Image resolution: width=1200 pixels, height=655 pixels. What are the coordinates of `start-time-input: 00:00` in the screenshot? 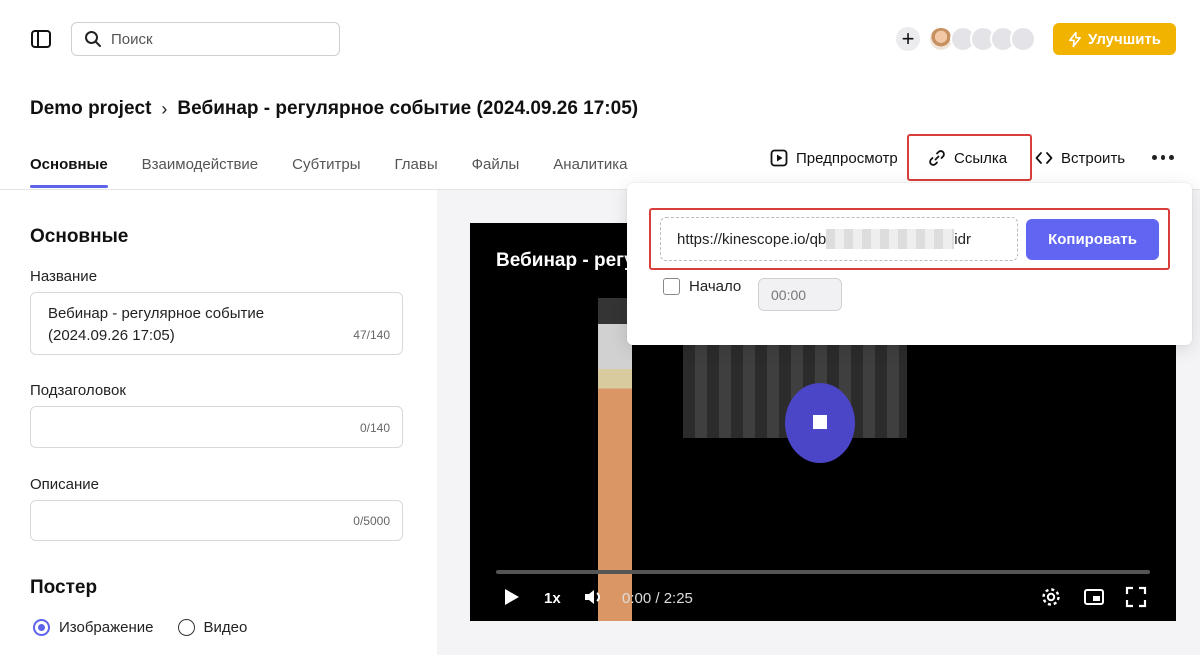 It's located at (800, 294).